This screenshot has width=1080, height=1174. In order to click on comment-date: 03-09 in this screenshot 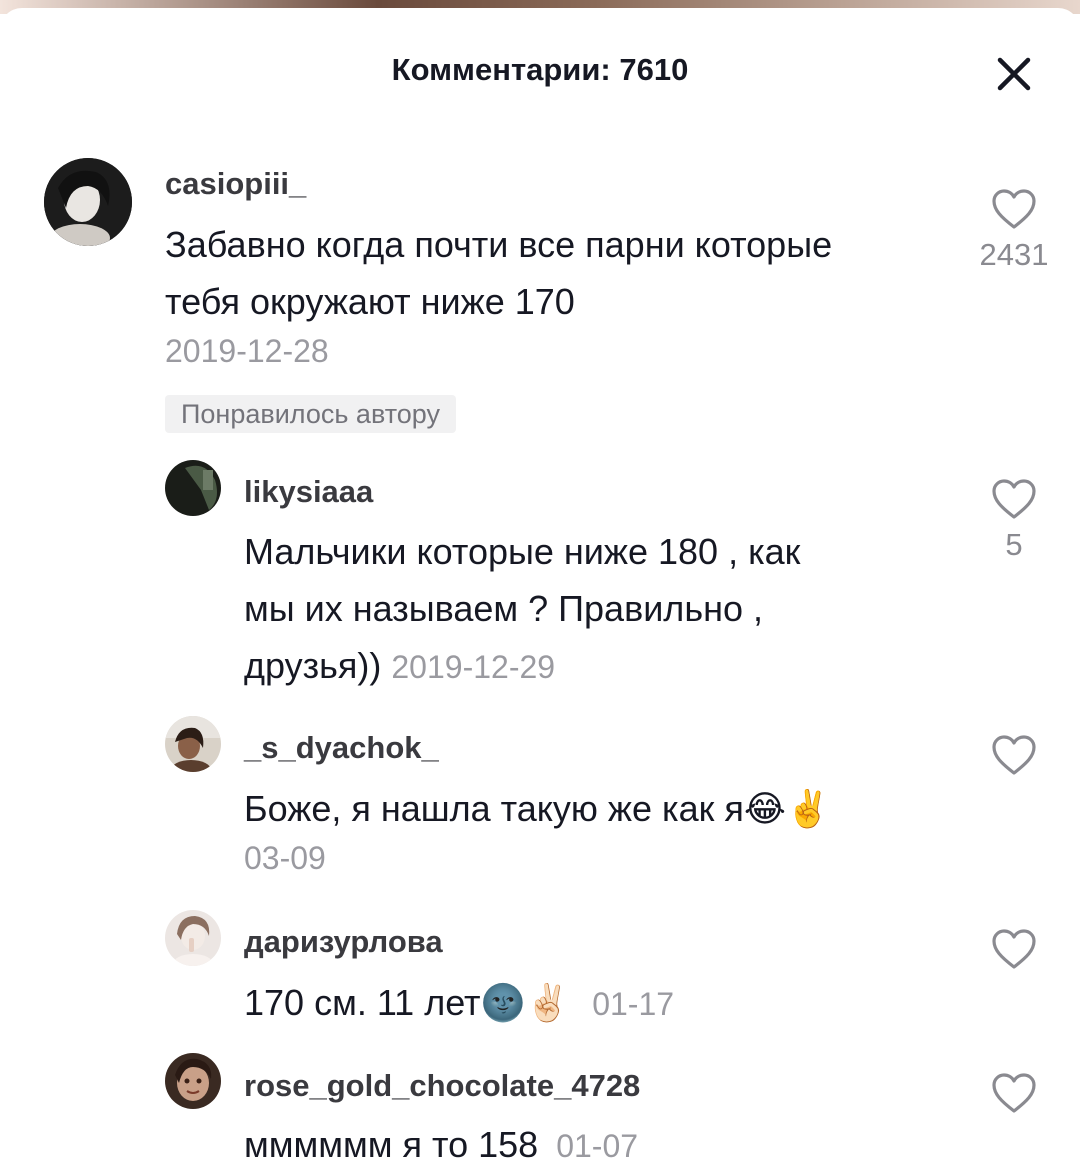, I will do `click(285, 858)`.